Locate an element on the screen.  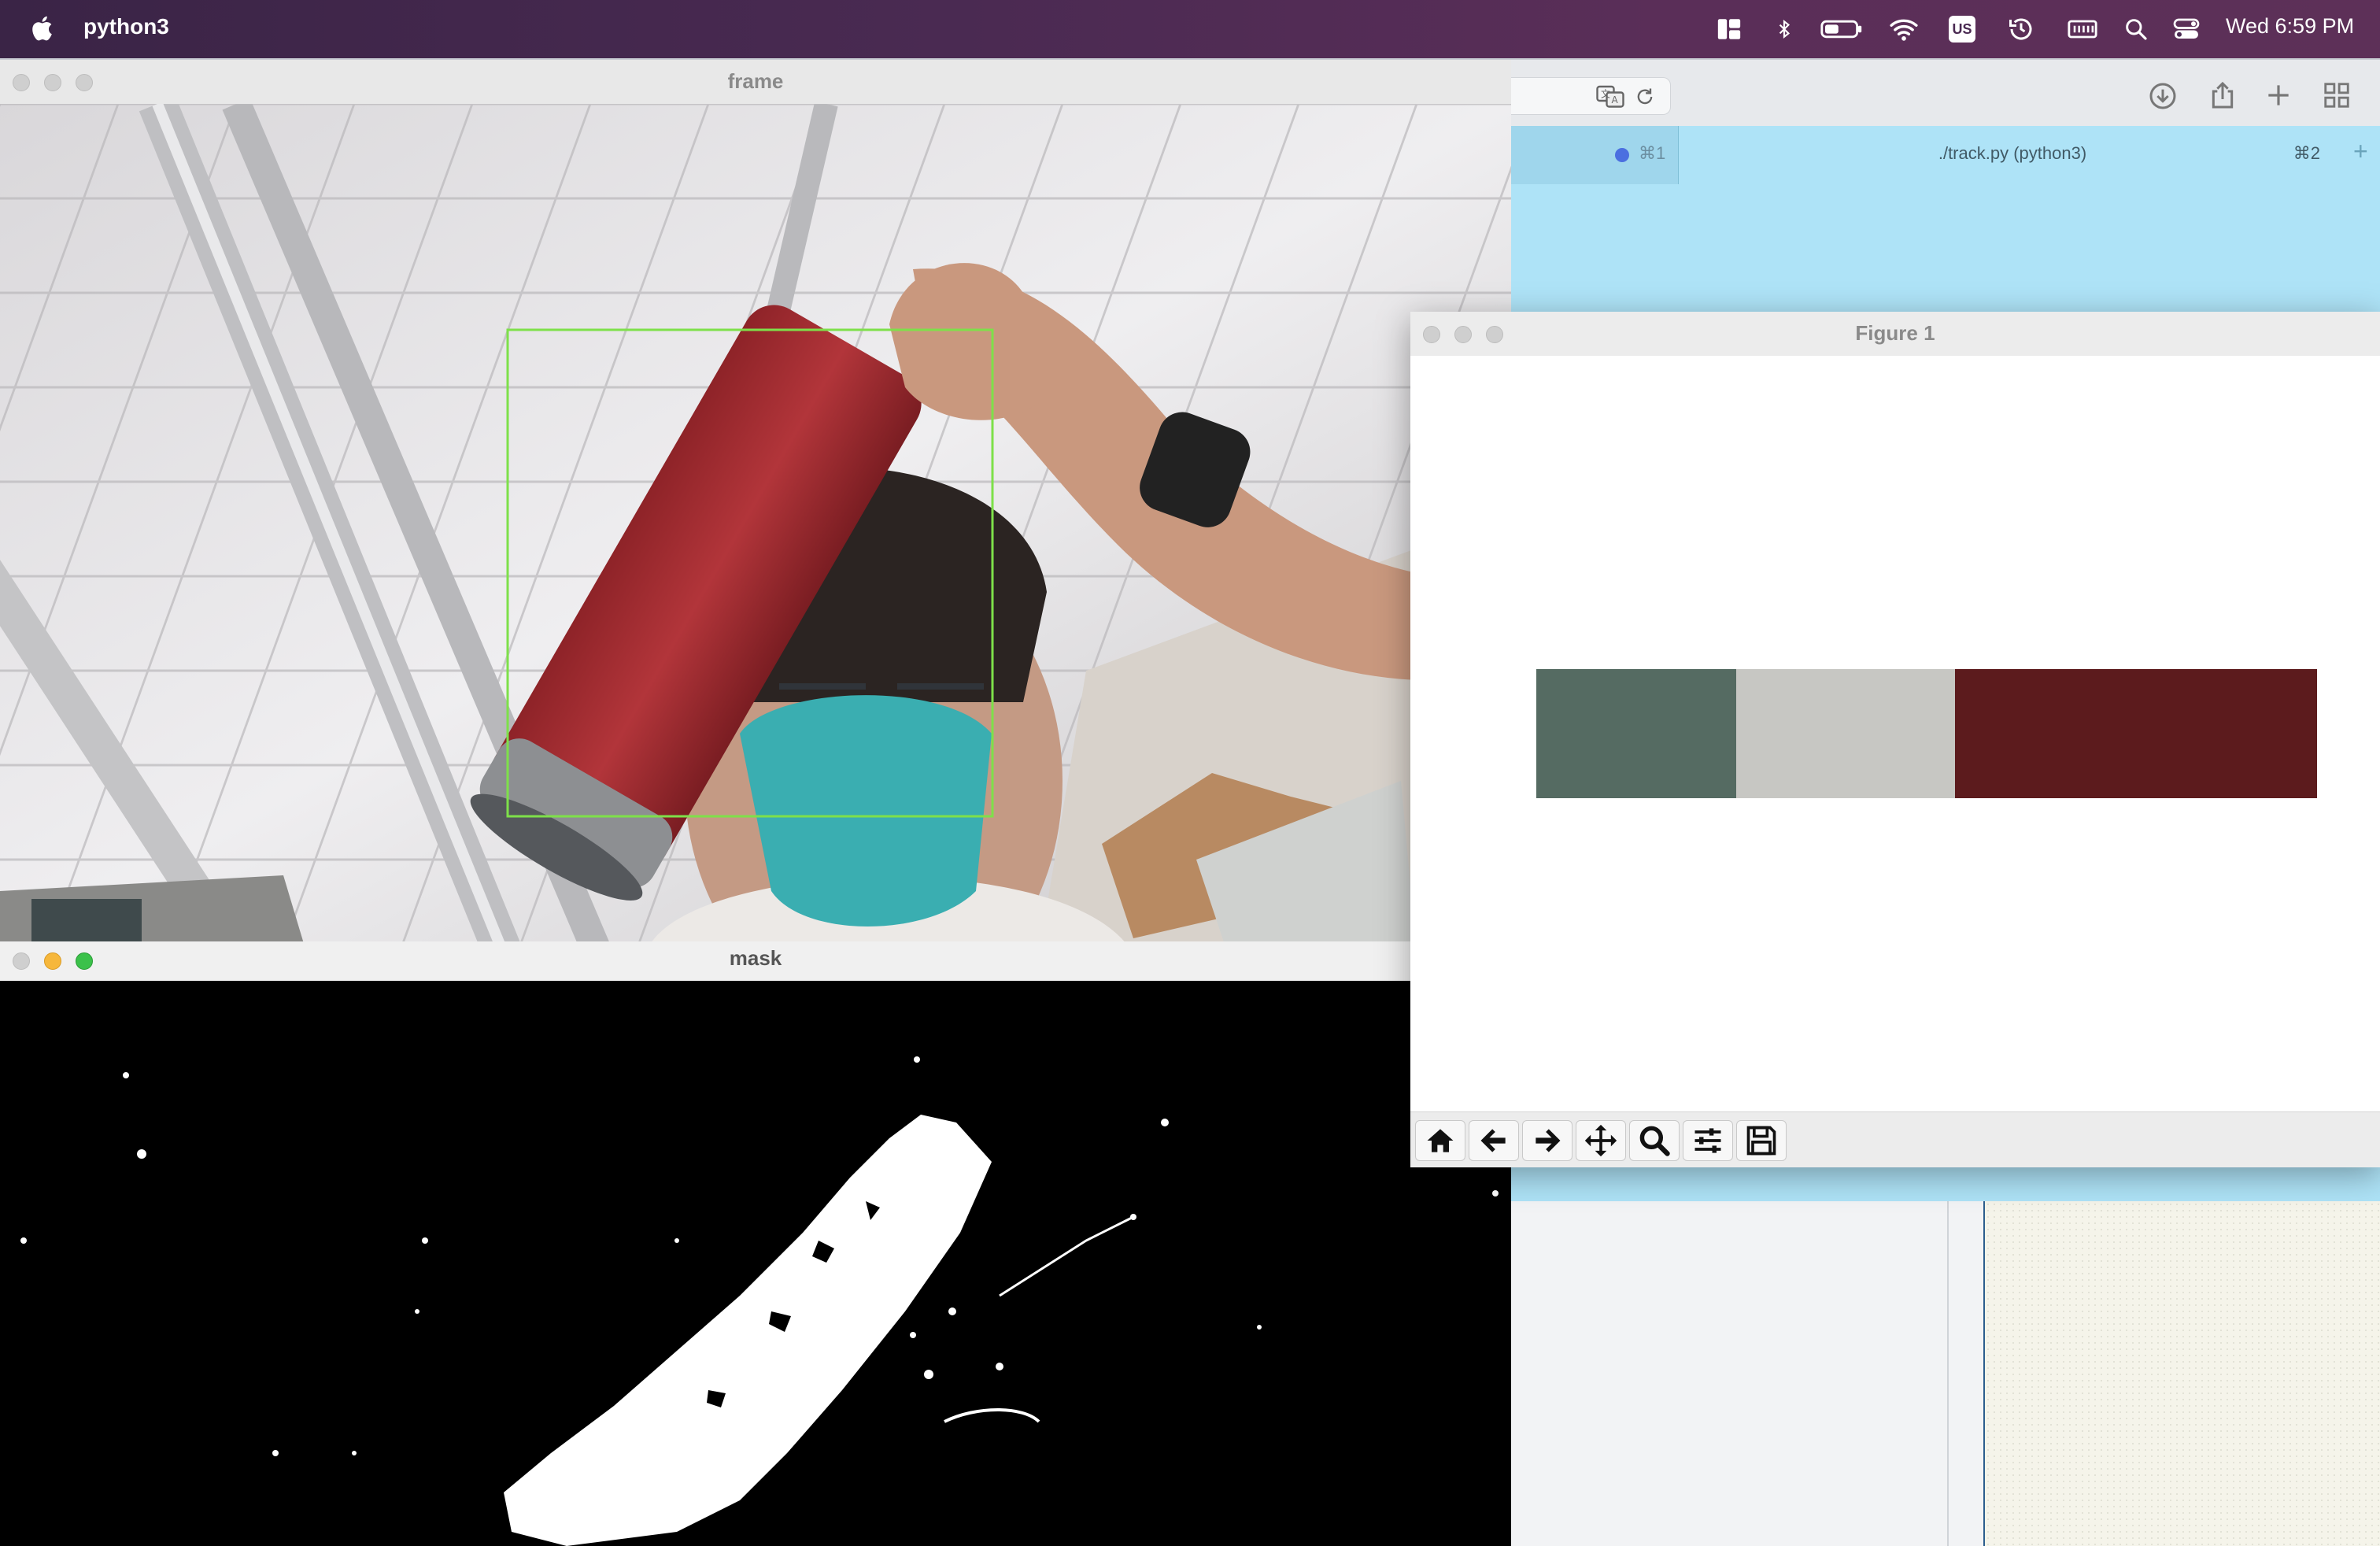
back-button is located at coordinates (1494, 1140).